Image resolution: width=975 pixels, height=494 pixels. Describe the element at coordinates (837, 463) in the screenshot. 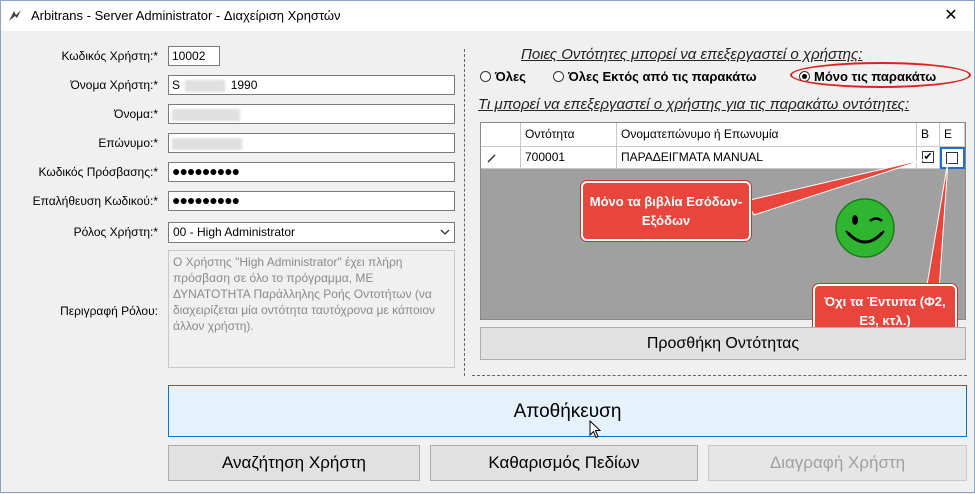

I see `delete-user-button: Διαγραφή Χρήστη` at that location.